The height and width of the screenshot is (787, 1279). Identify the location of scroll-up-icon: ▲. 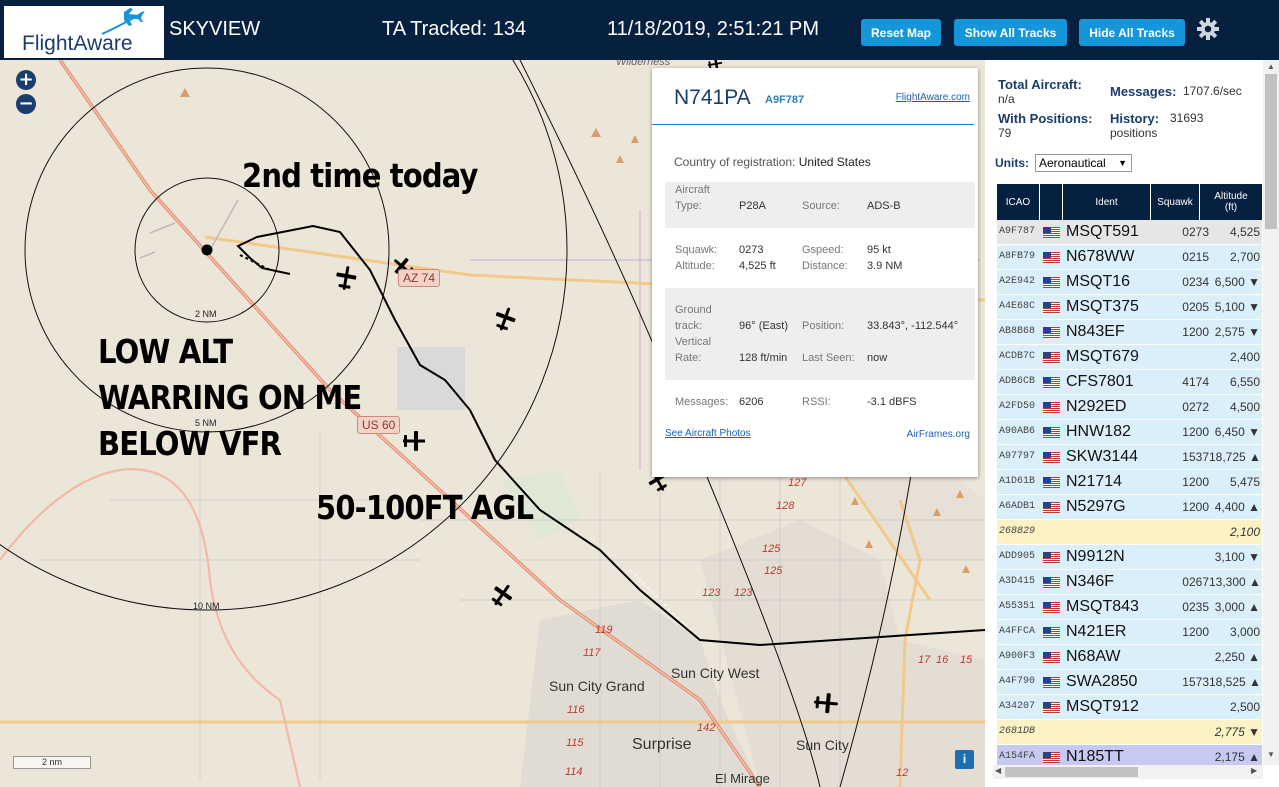
(1271, 66).